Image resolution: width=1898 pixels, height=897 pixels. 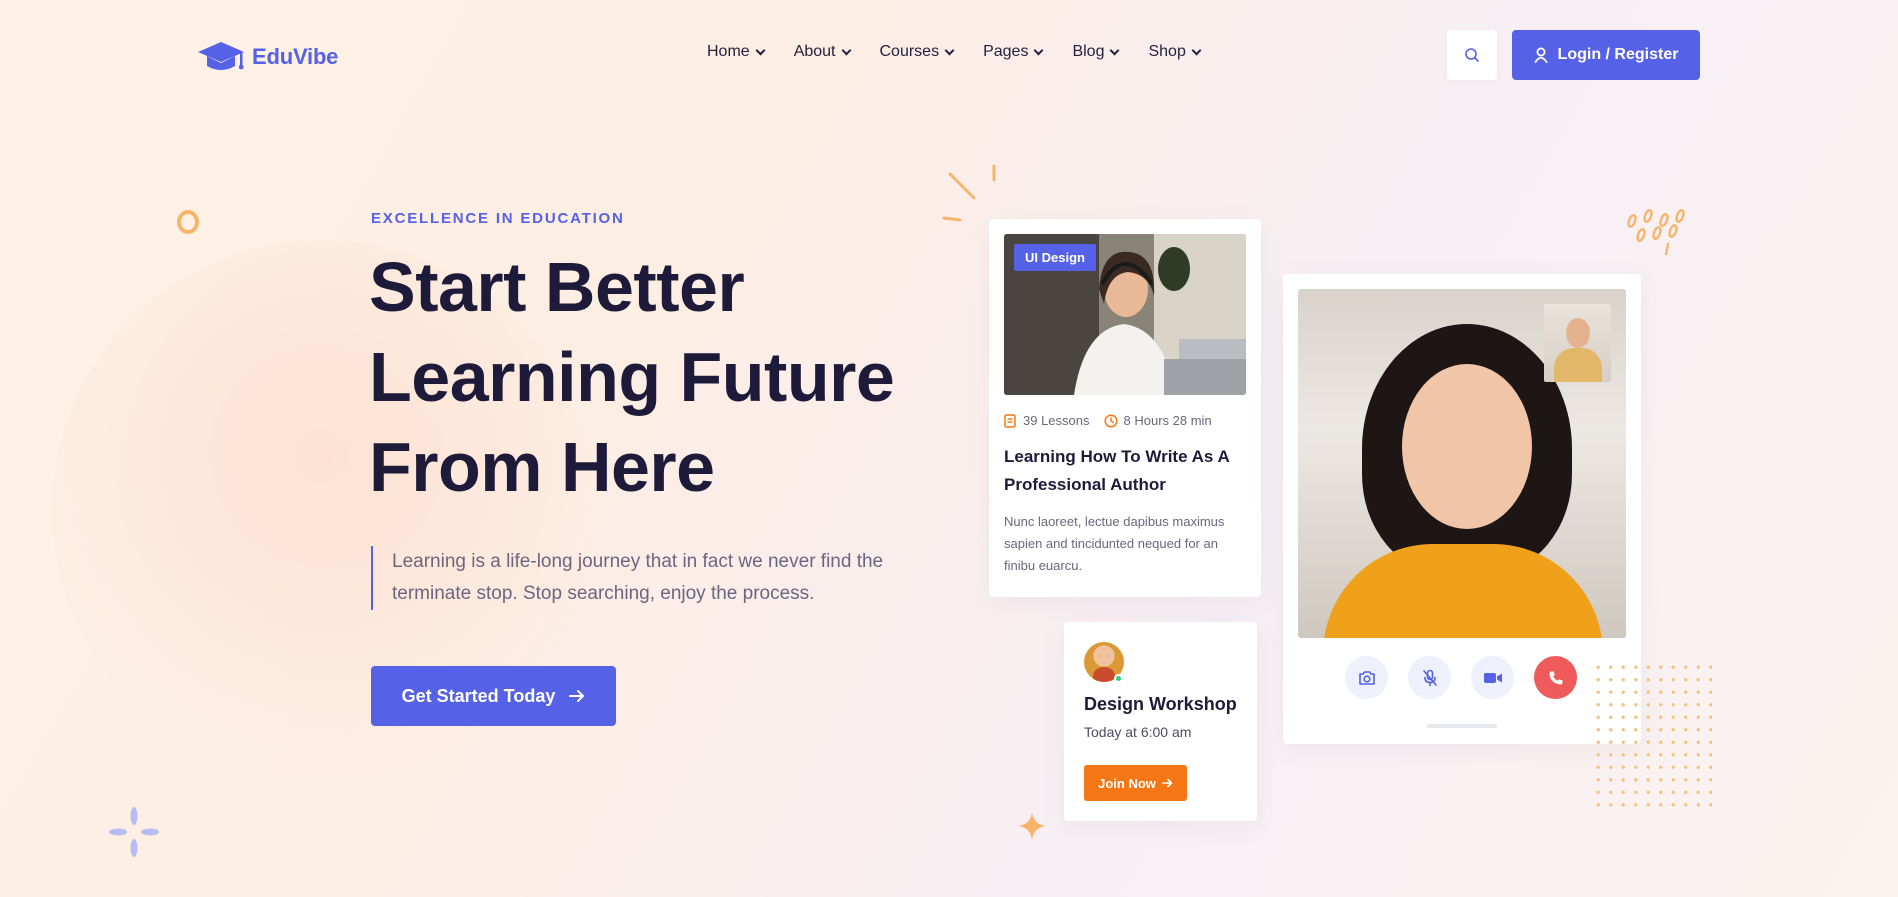 I want to click on nav-courses-label: Courses, so click(x=909, y=51).